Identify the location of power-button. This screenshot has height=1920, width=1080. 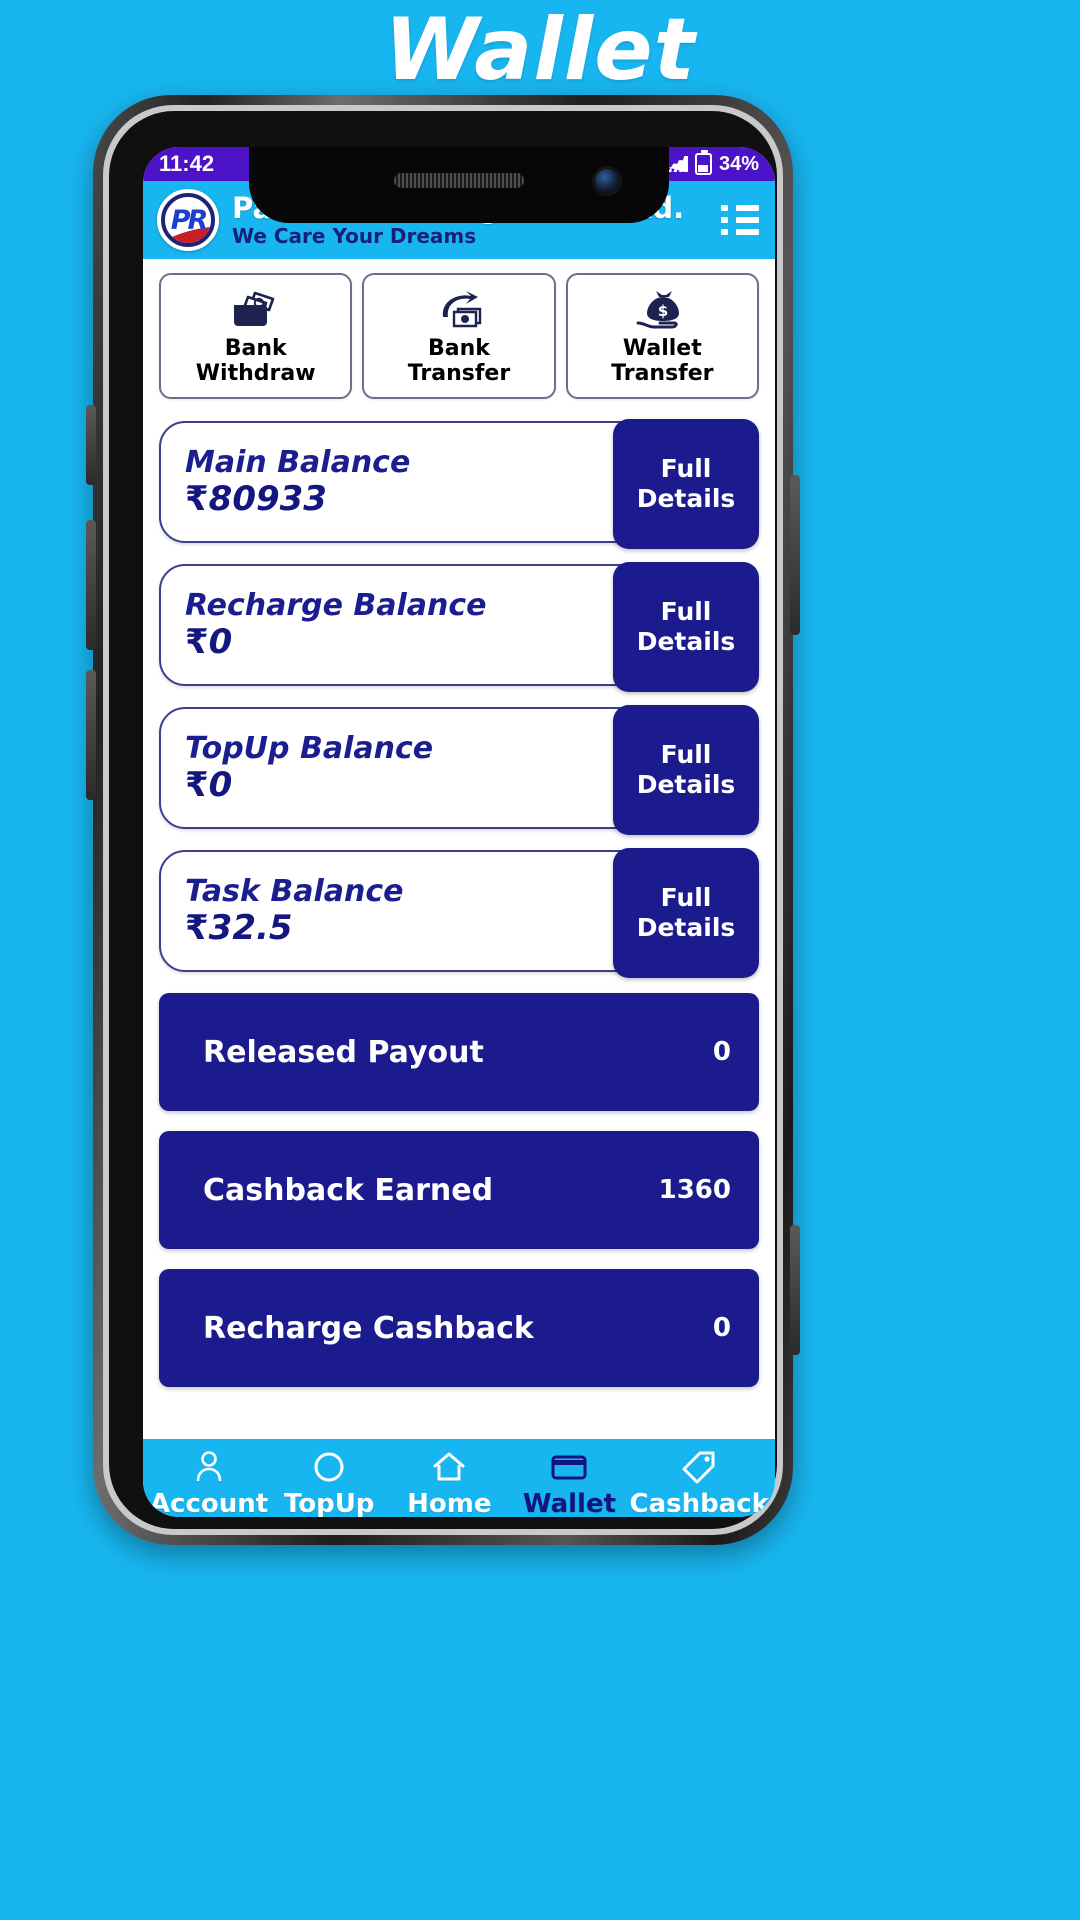
(795, 555).